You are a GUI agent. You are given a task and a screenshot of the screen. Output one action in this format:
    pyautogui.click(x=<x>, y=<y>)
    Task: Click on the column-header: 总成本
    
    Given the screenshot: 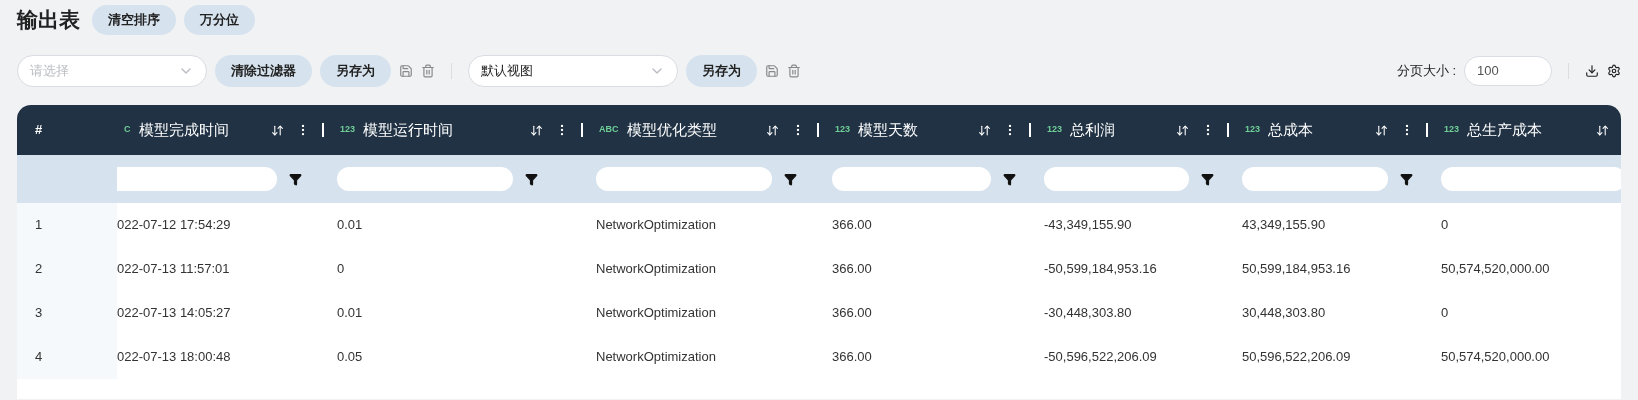 What is the action you would take?
    pyautogui.click(x=1291, y=130)
    